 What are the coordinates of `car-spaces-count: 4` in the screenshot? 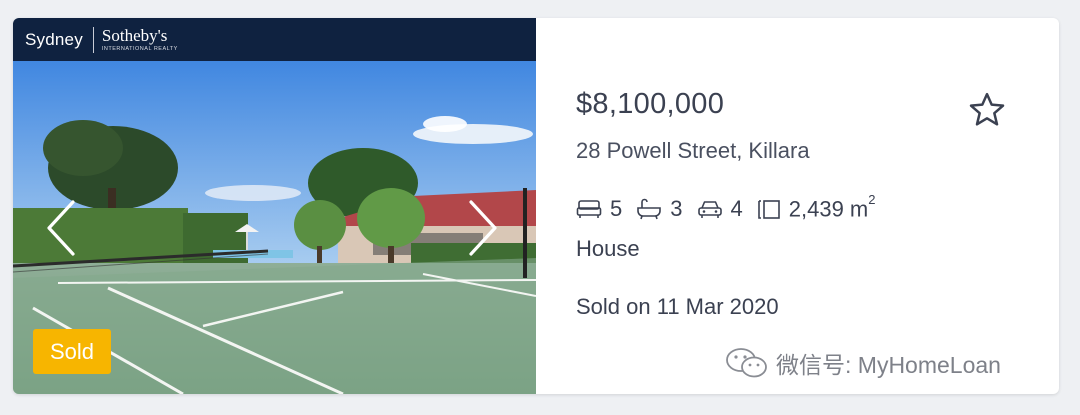 It's located at (736, 209).